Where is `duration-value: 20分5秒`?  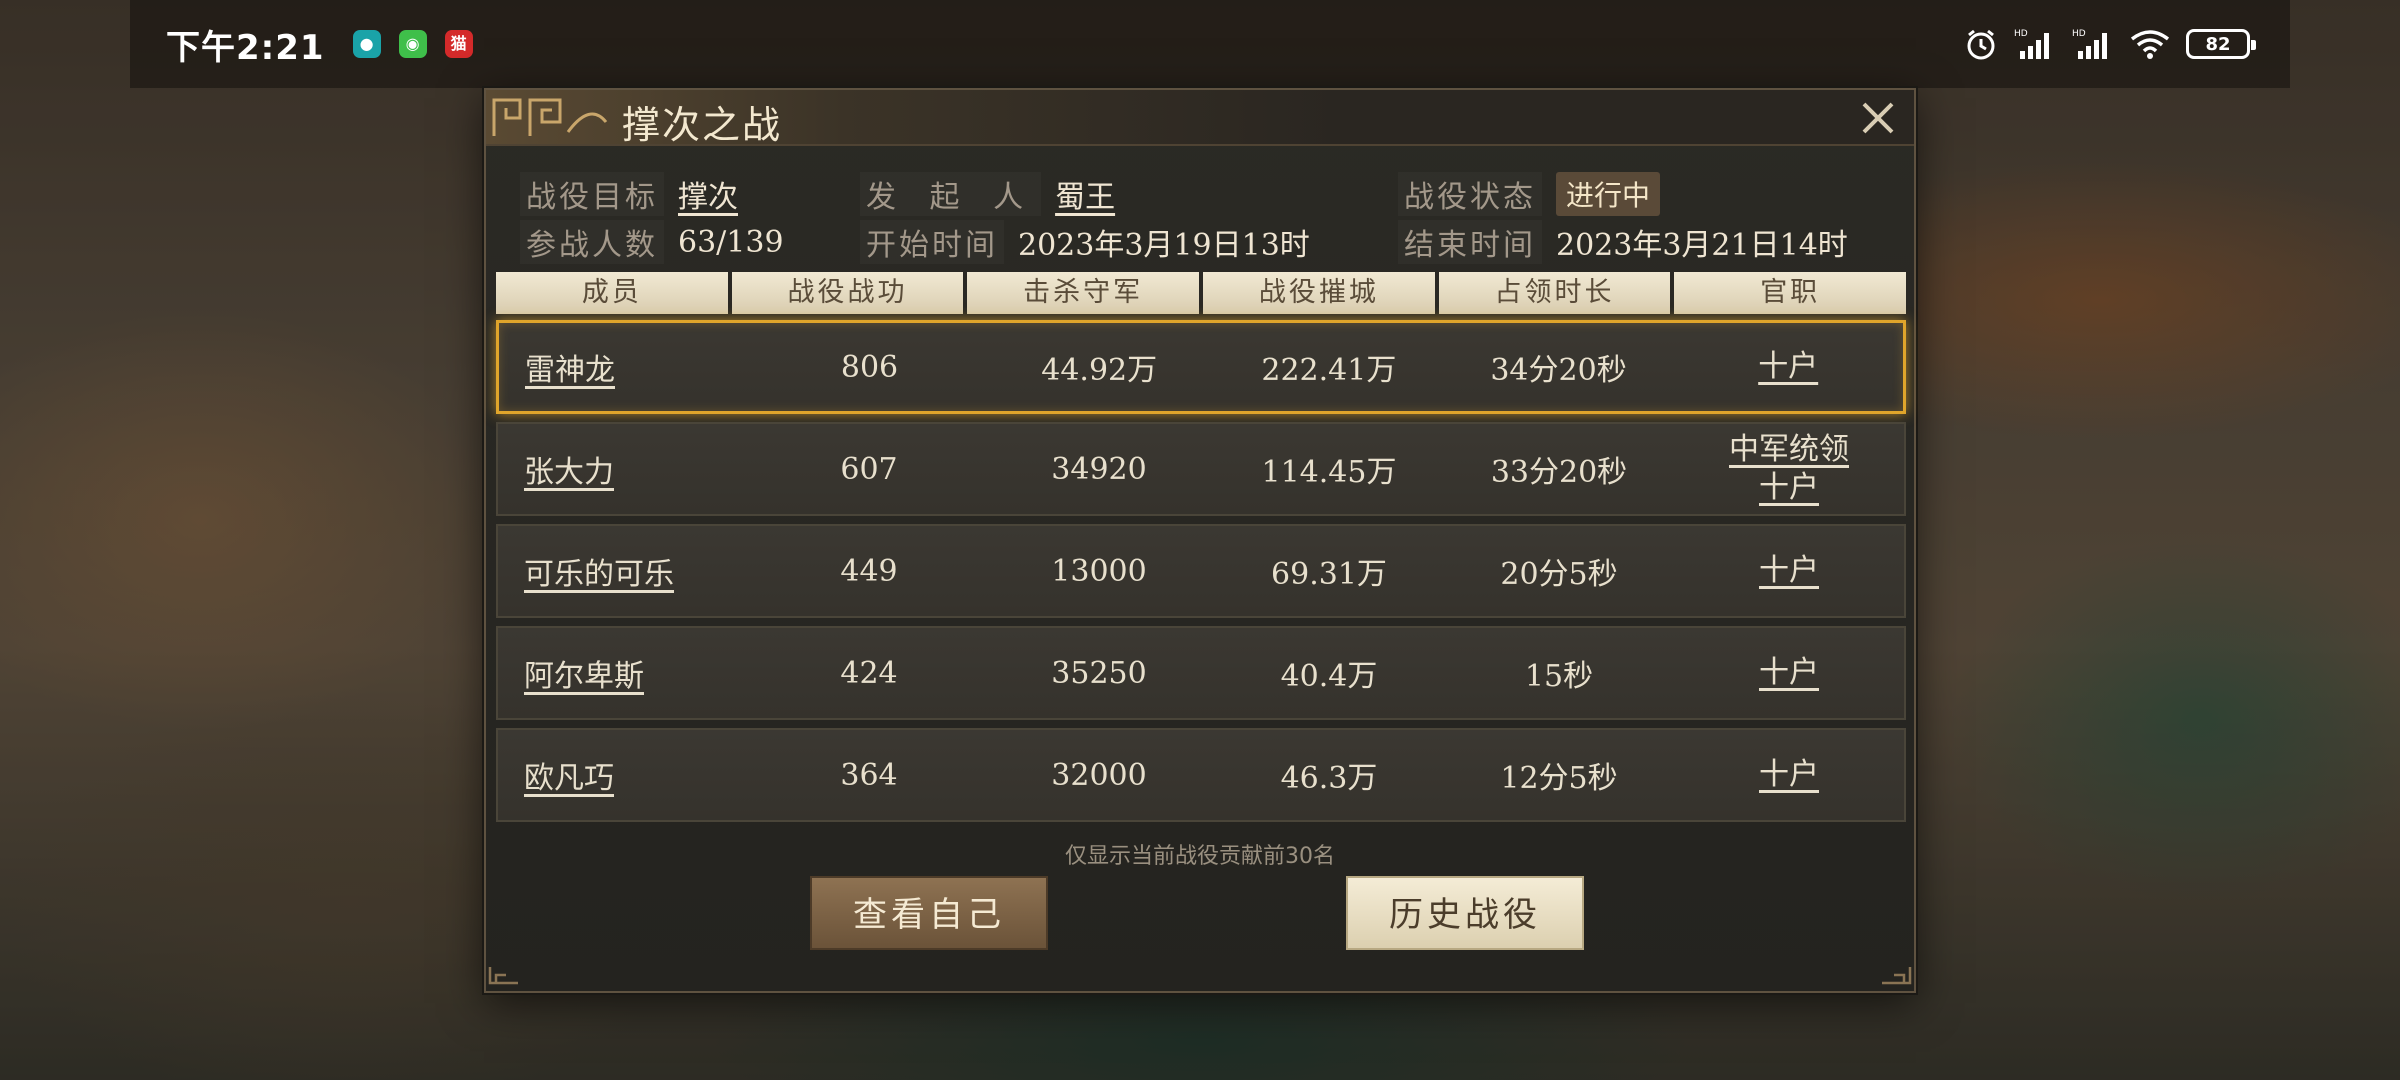 duration-value: 20分5秒 is located at coordinates (1559, 574).